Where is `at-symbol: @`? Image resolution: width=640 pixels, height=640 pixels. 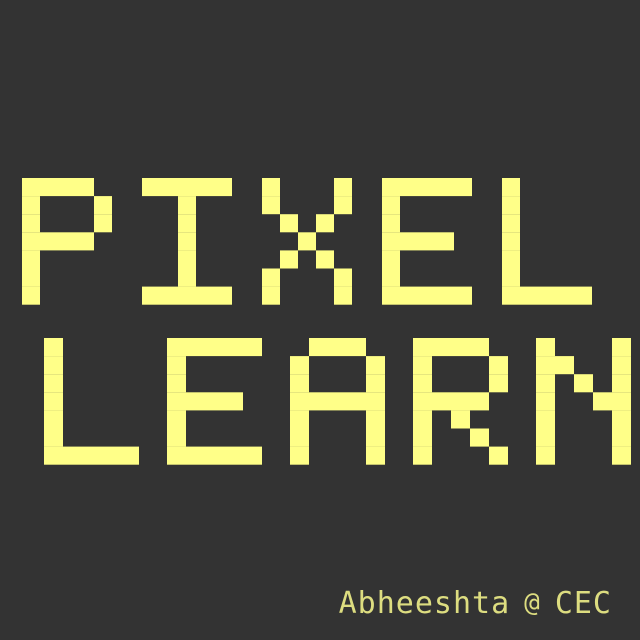 at-symbol: @ is located at coordinates (532, 603).